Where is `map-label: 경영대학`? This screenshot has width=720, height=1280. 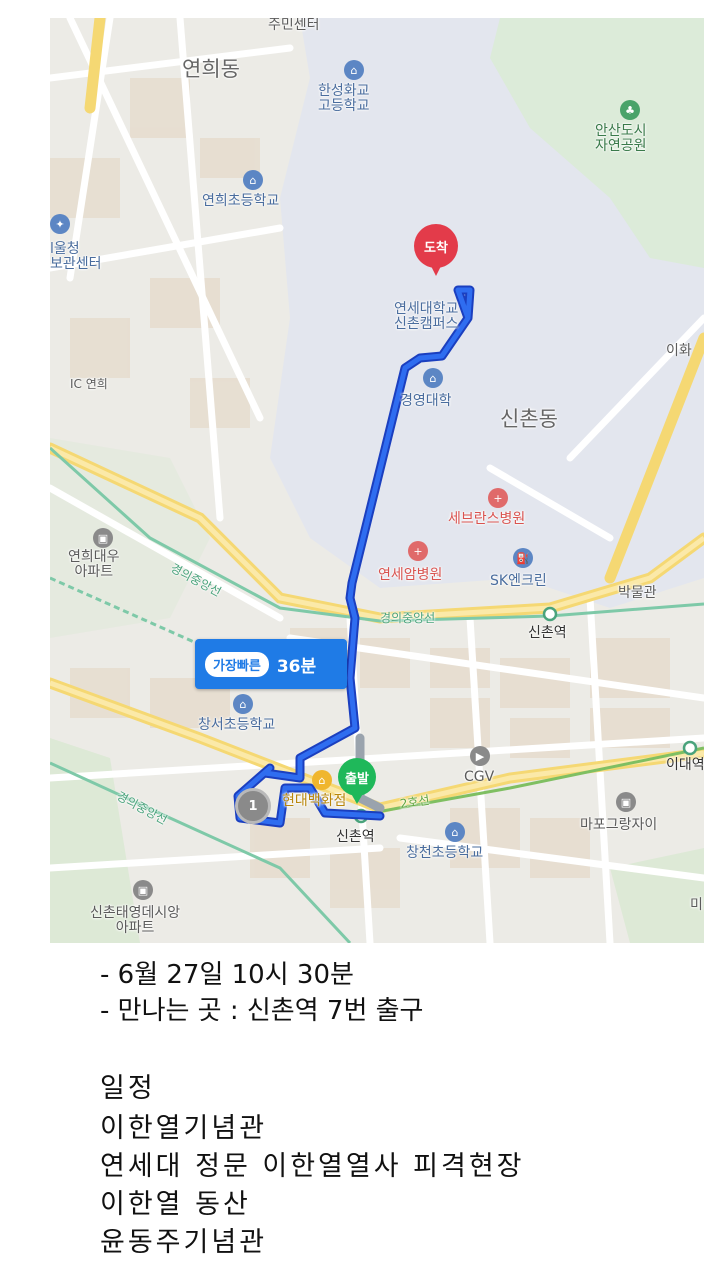 map-label: 경영대학 is located at coordinates (426, 401).